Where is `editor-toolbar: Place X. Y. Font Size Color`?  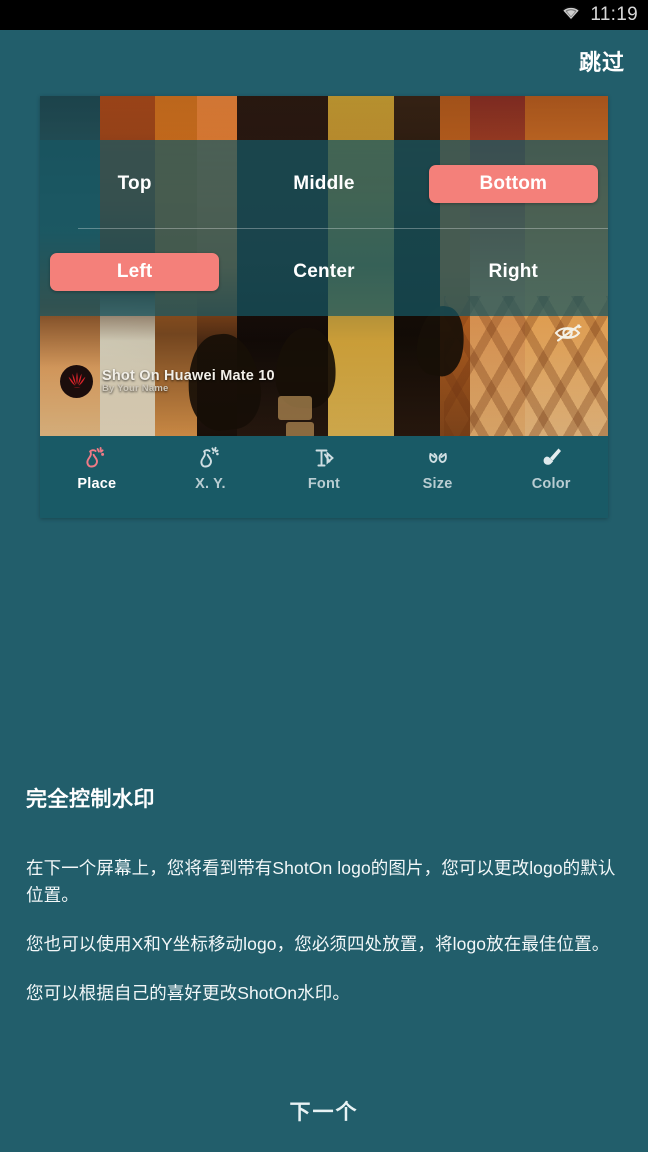 editor-toolbar: Place X. Y. Font Size Color is located at coordinates (324, 477).